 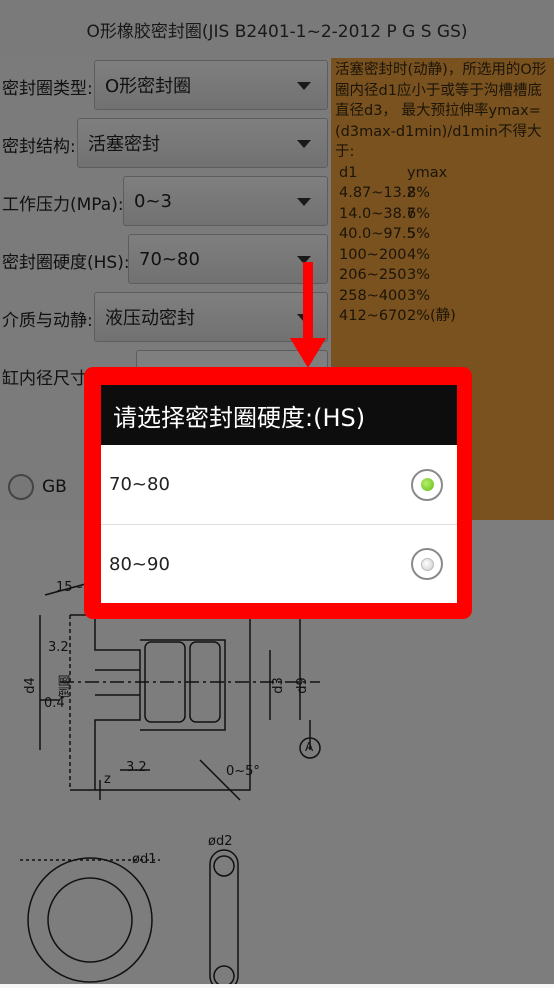 I want to click on dialog-title: 请选择密封圈硬度:(HS), so click(x=279, y=415).